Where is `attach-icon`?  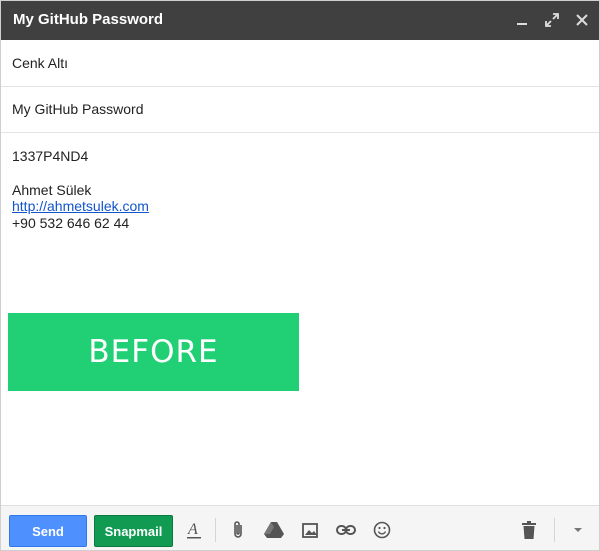
attach-icon is located at coordinates (239, 530).